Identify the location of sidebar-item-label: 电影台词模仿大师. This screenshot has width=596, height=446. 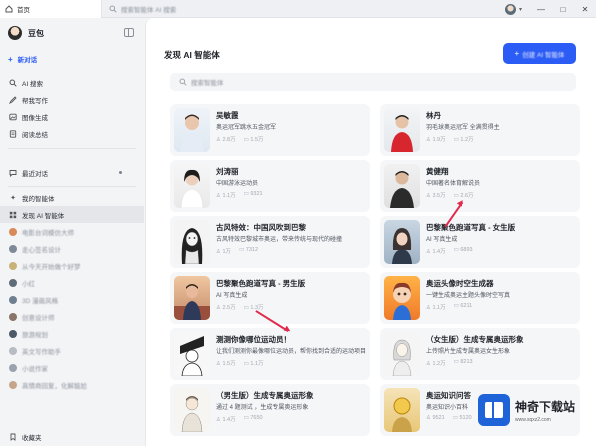
(48, 233).